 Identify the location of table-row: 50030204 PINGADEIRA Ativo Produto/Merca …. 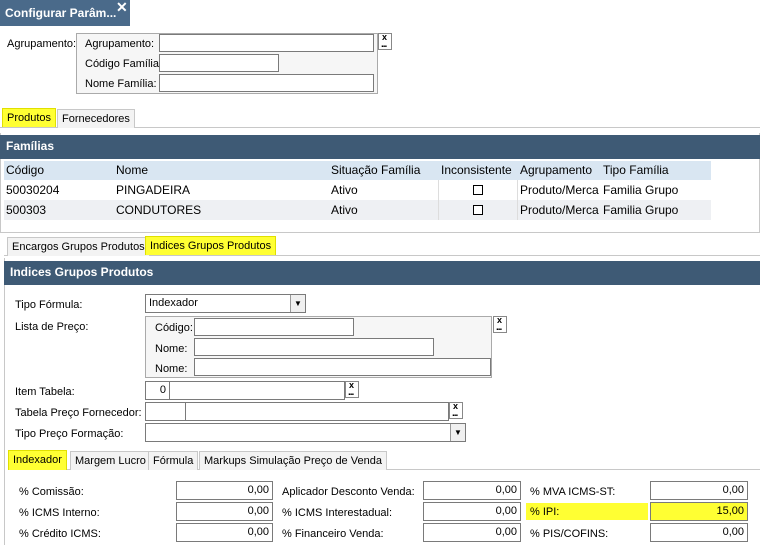
(357, 190).